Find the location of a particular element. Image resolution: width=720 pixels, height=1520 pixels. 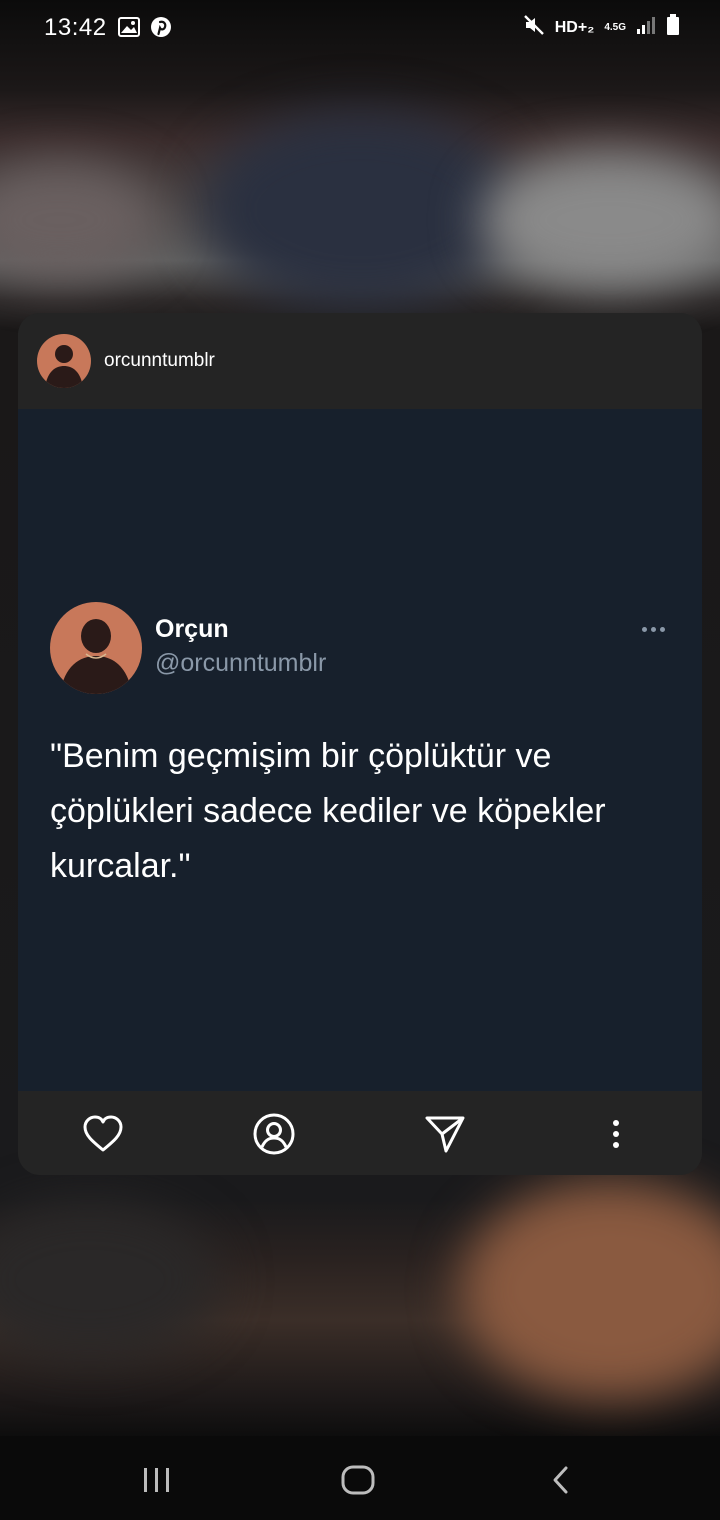

send-icon is located at coordinates (445, 1134).